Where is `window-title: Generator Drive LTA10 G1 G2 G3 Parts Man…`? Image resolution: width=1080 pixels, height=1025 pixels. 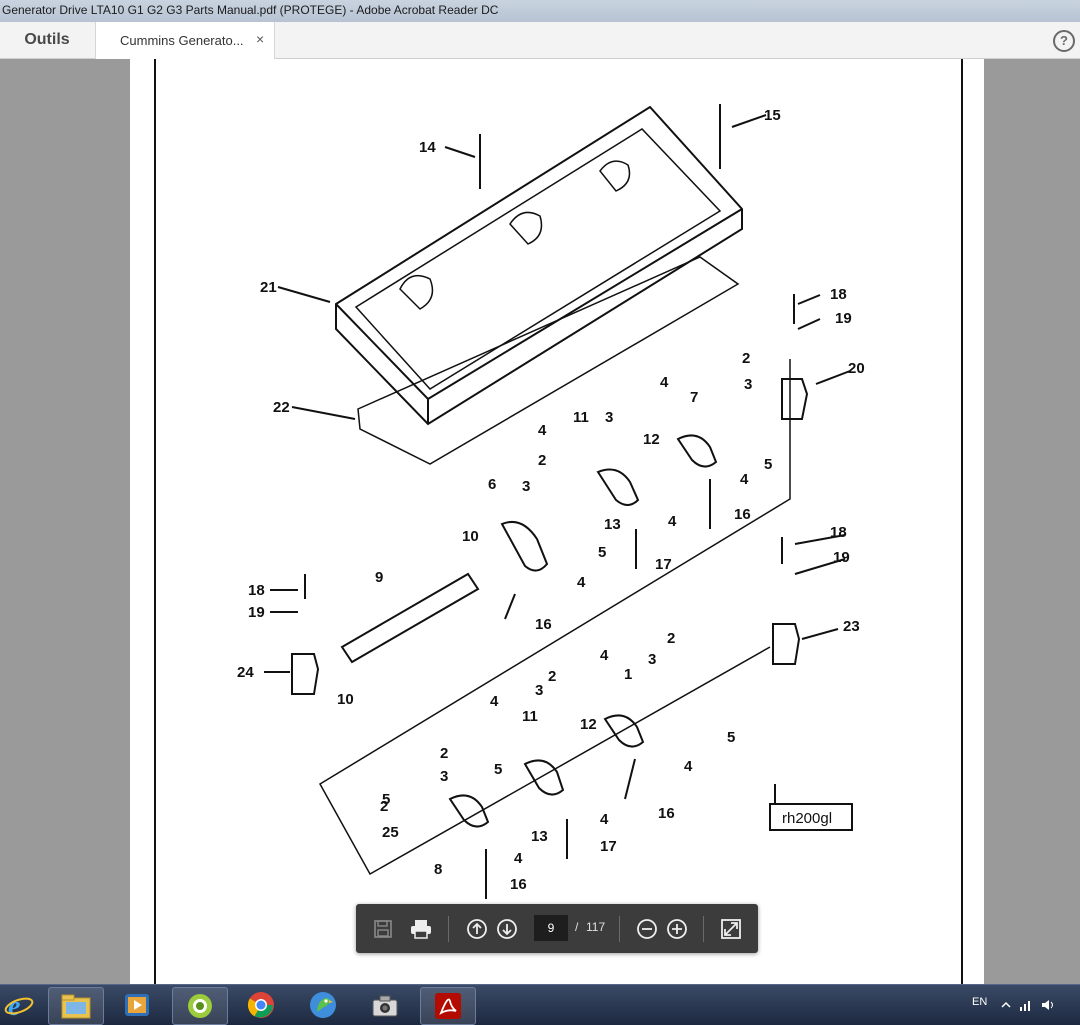
window-title: Generator Drive LTA10 G1 G2 G3 Parts Man… is located at coordinates (250, 10).